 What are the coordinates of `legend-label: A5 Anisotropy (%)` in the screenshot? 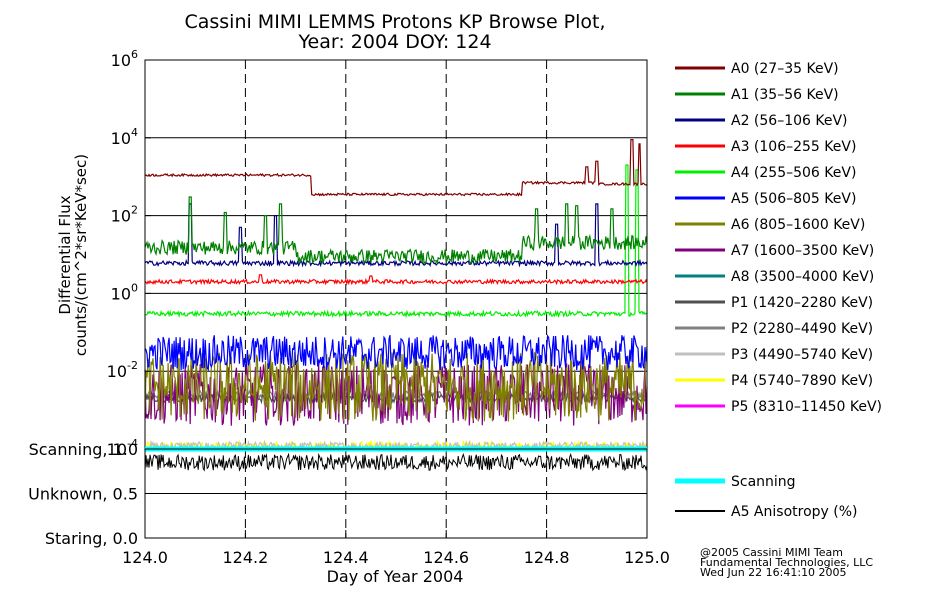 It's located at (794, 512).